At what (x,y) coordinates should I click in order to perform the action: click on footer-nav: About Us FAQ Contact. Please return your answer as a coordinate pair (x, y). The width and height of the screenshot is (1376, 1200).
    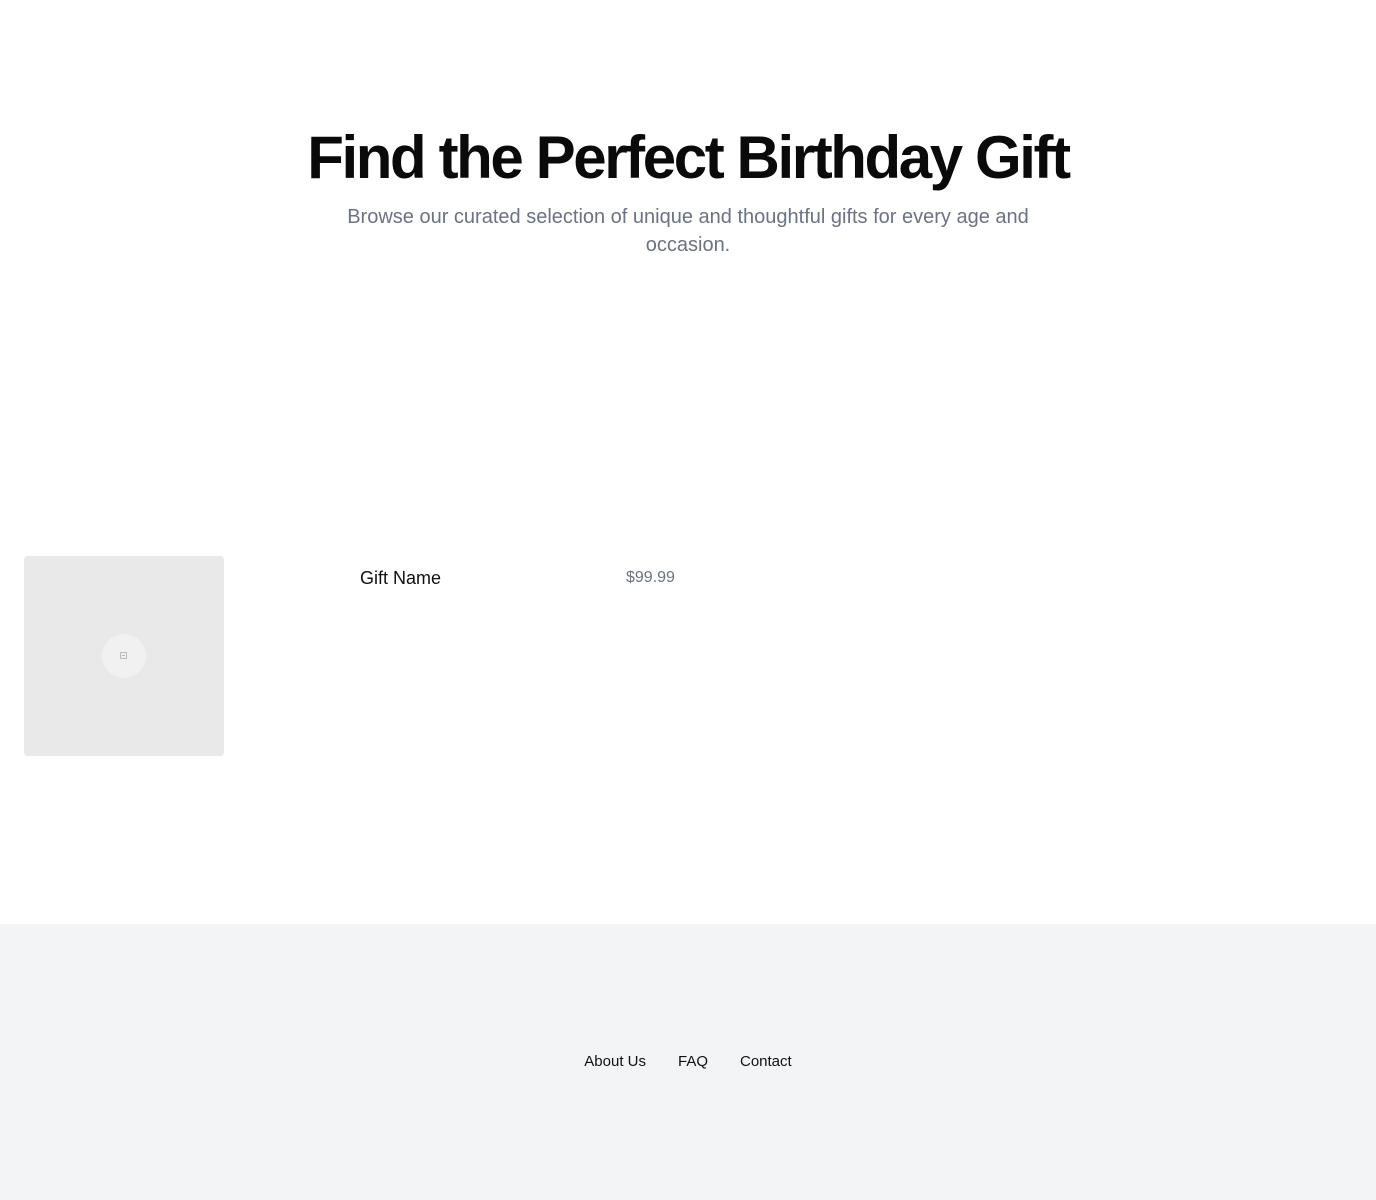
    Looking at the image, I should click on (688, 1062).